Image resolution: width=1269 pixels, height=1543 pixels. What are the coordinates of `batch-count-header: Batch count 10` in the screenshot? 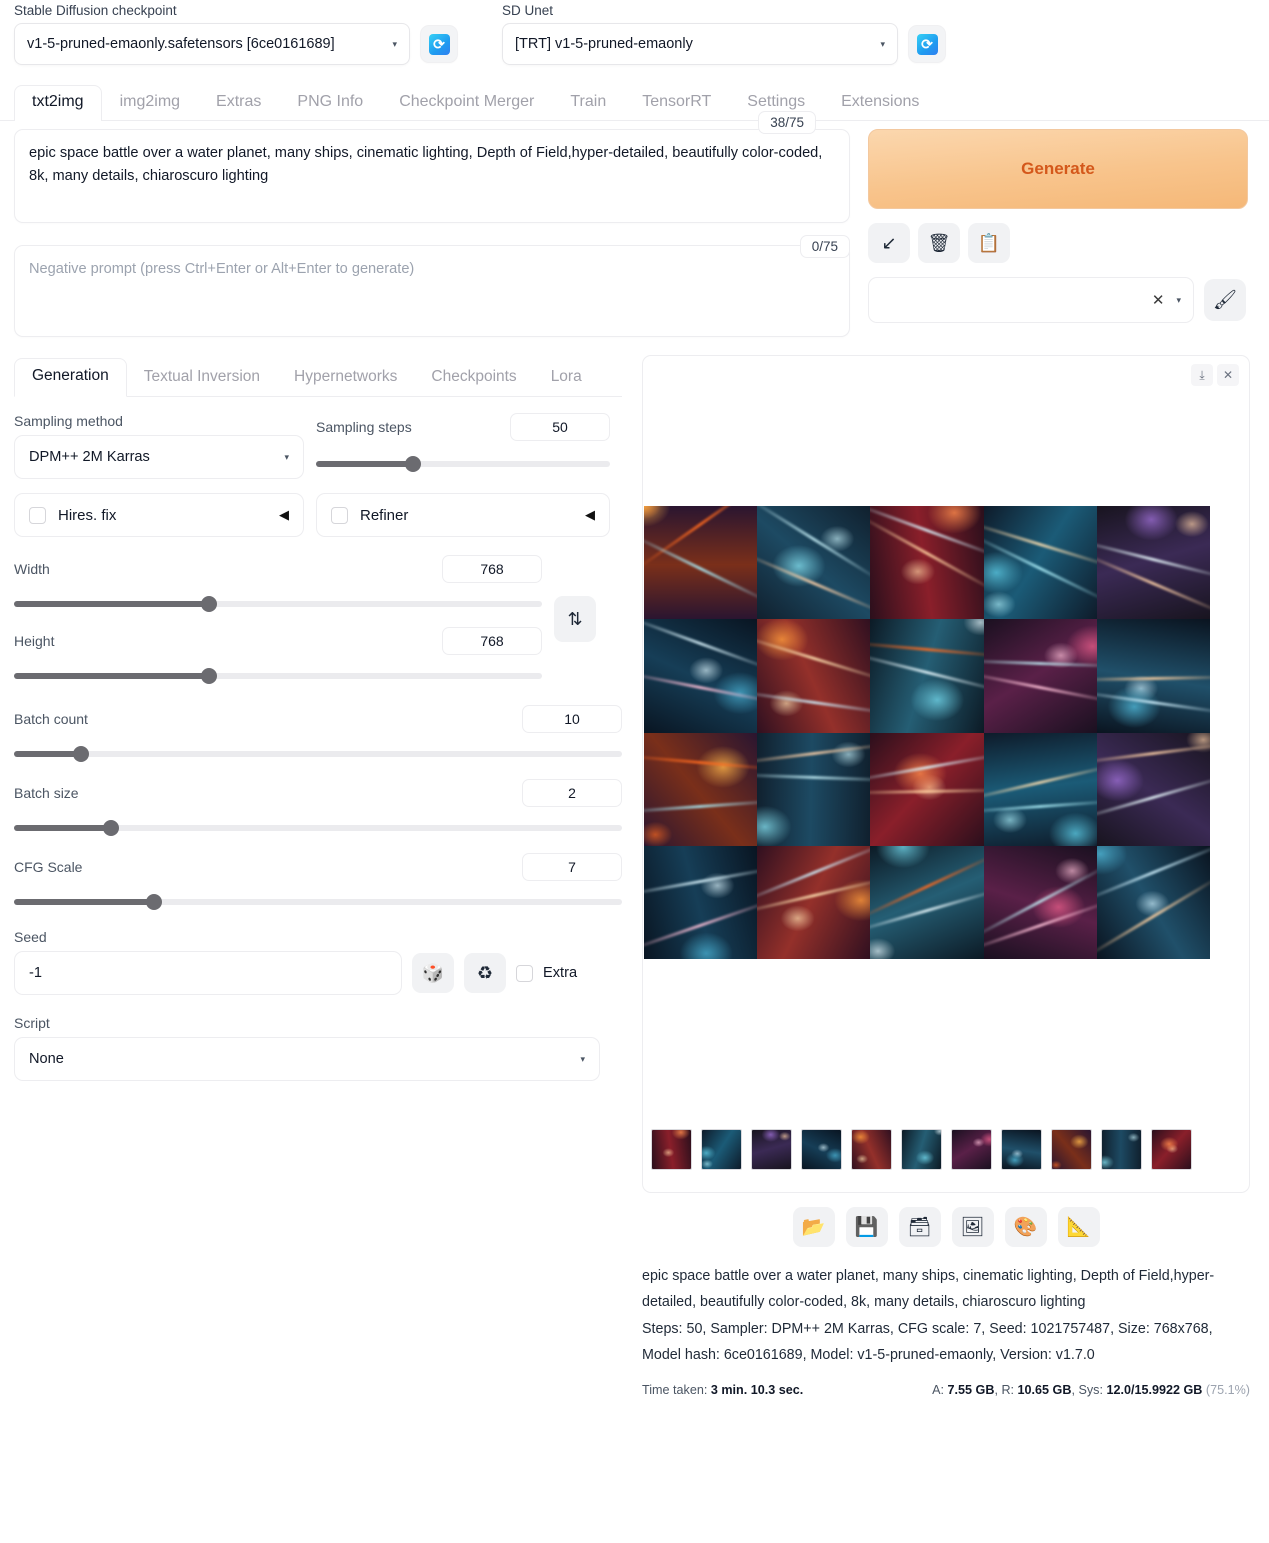 It's located at (318, 719).